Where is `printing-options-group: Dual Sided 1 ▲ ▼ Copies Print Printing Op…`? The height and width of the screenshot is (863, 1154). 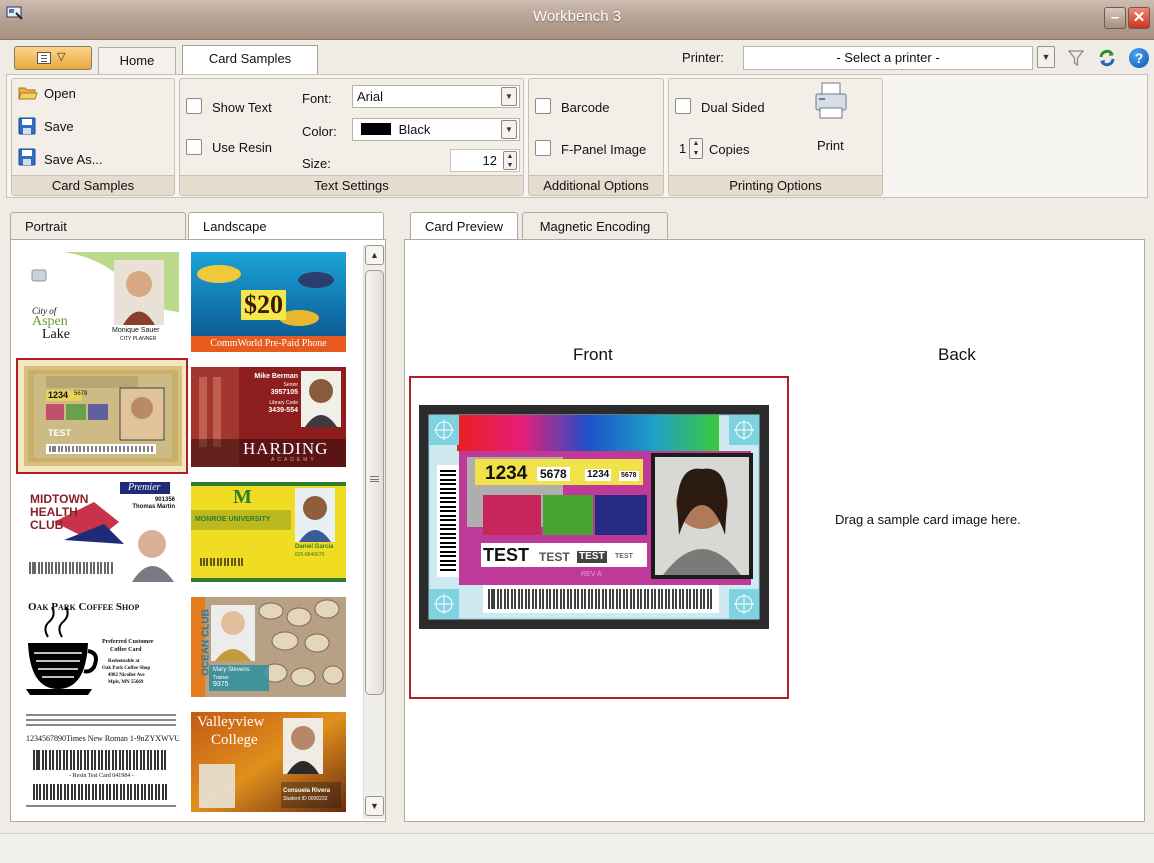
printing-options-group: Dual Sided 1 ▲ ▼ Copies Print Printing Op… is located at coordinates (775, 137).